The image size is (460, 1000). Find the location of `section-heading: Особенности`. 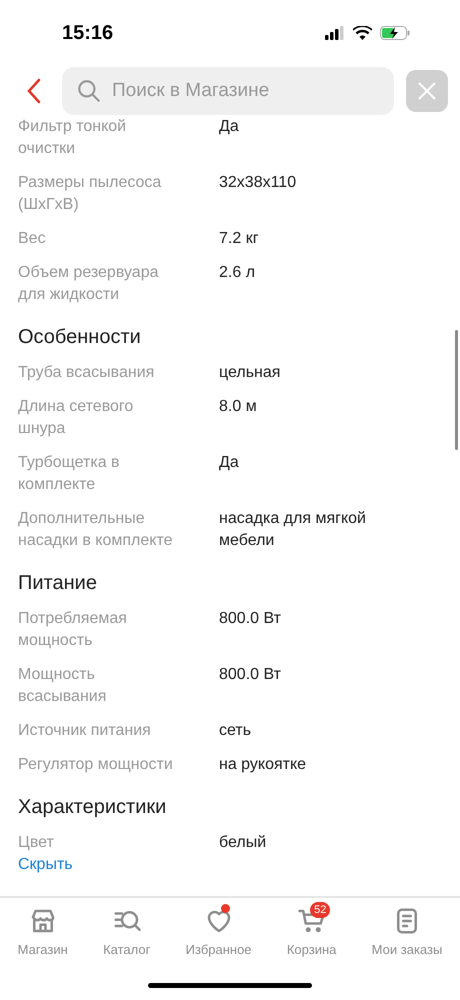

section-heading: Особенности is located at coordinates (80, 337).